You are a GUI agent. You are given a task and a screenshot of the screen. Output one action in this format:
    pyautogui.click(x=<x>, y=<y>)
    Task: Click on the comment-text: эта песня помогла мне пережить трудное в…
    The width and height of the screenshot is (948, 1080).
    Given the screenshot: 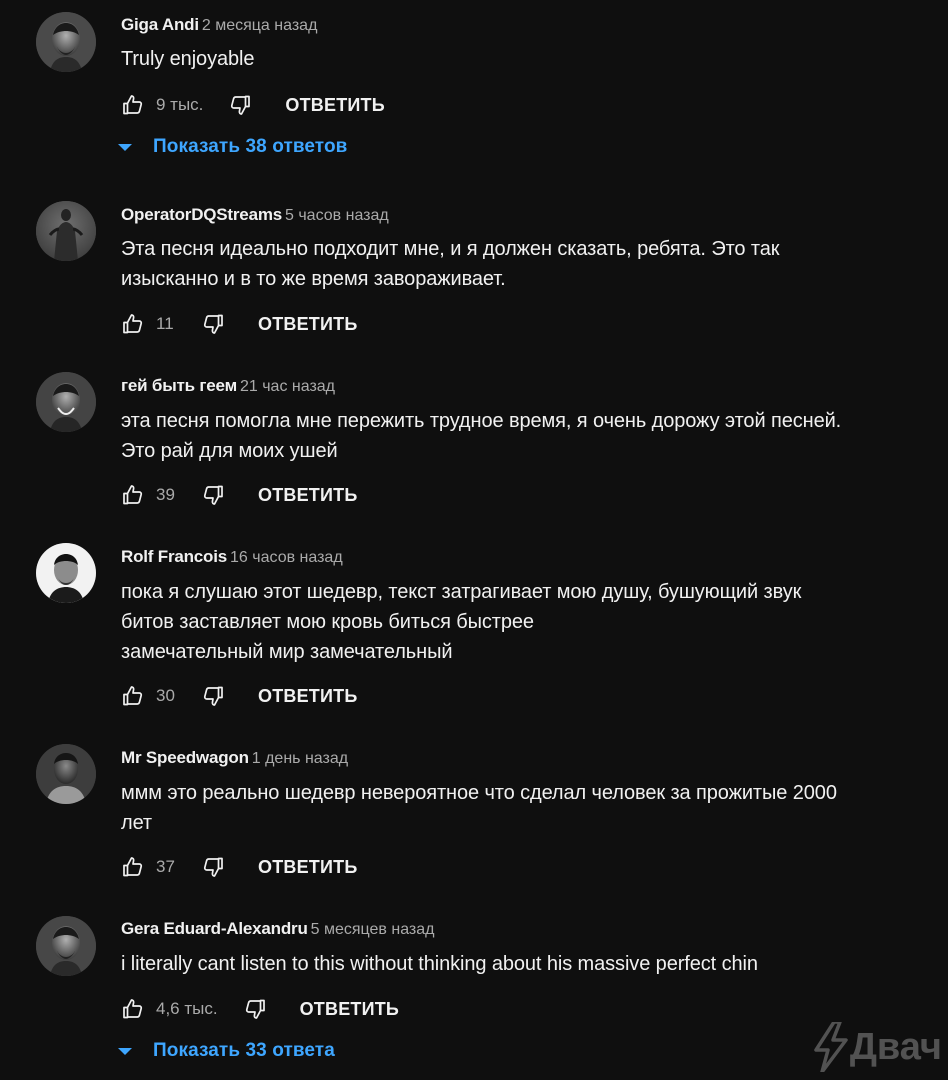 What is the action you would take?
    pyautogui.click(x=526, y=436)
    